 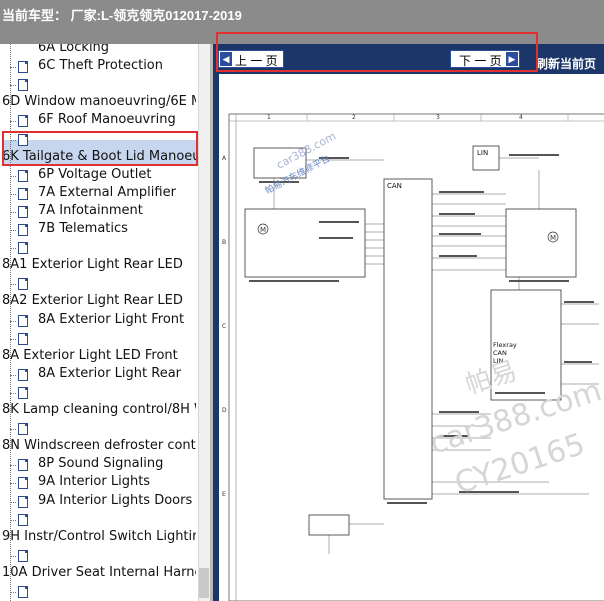 What do you see at coordinates (566, 63) in the screenshot?
I see `refresh-page-button: 刷新当前页` at bounding box center [566, 63].